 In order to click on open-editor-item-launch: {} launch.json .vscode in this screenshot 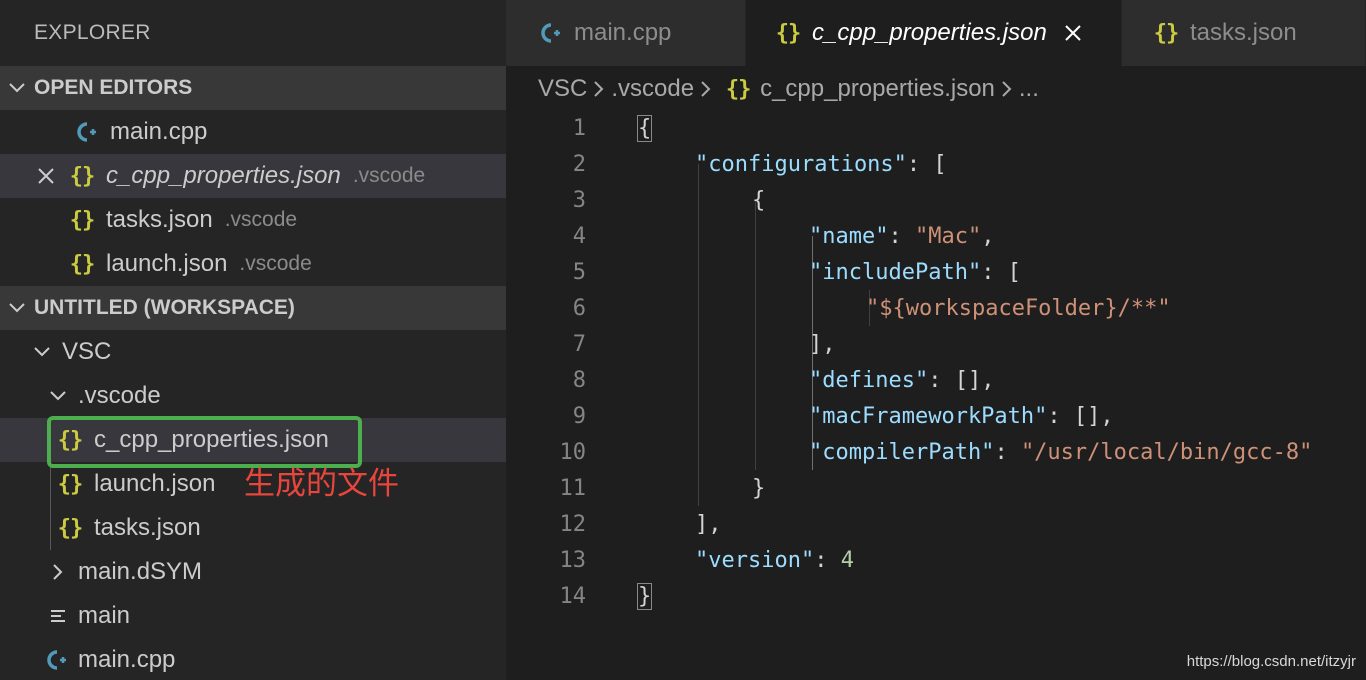, I will do `click(253, 264)`.